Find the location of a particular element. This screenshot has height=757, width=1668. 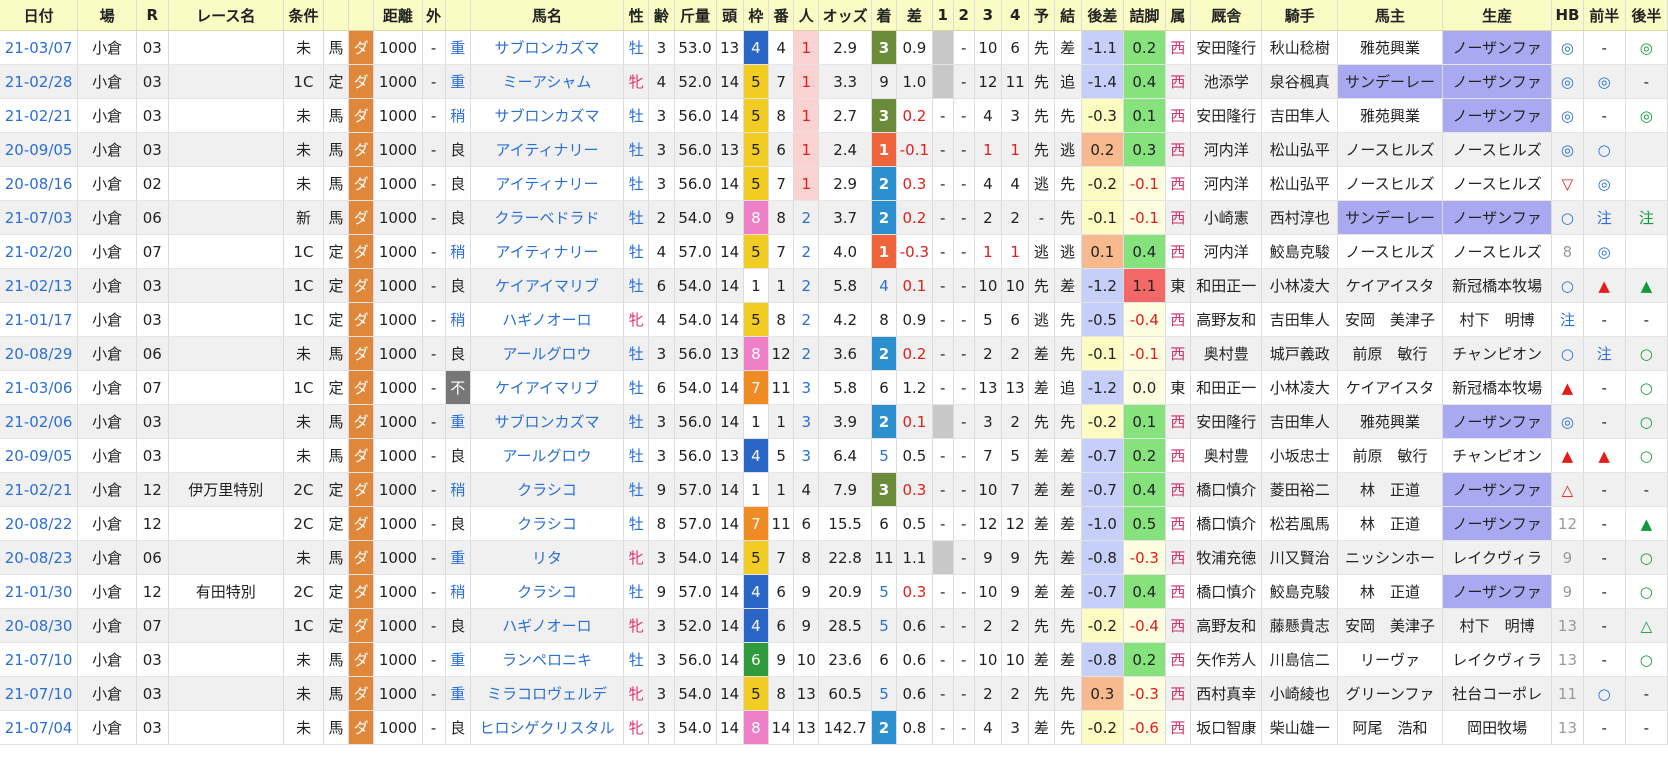

column-header: 差 is located at coordinates (914, 15).